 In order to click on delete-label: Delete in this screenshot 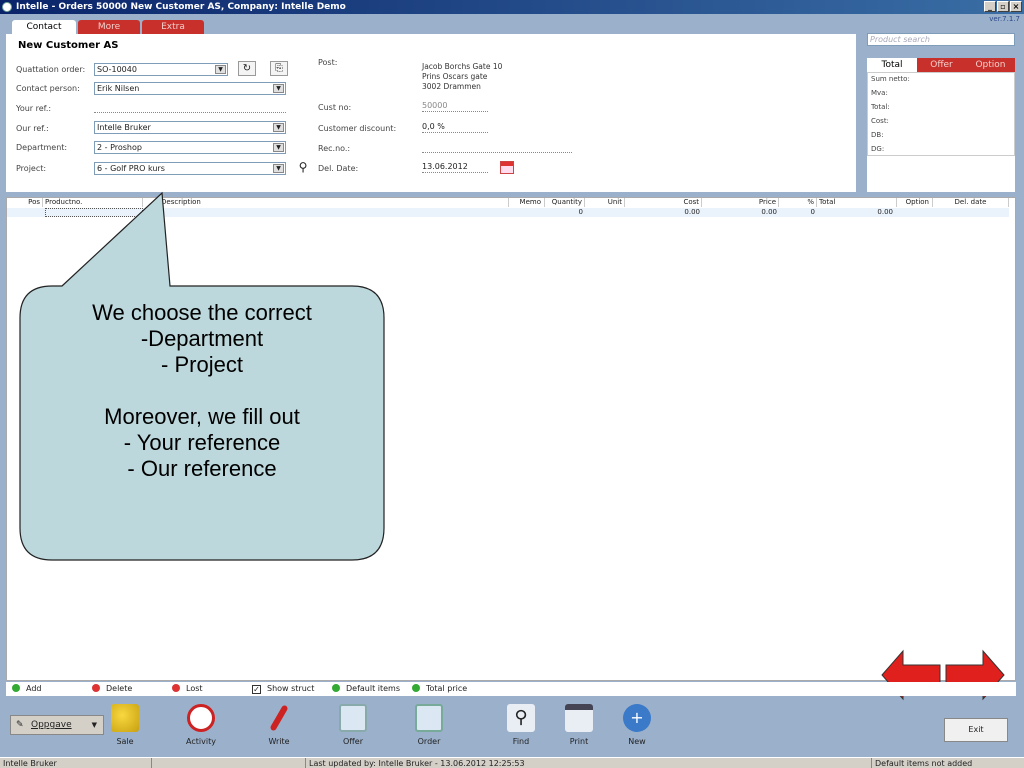, I will do `click(119, 688)`.